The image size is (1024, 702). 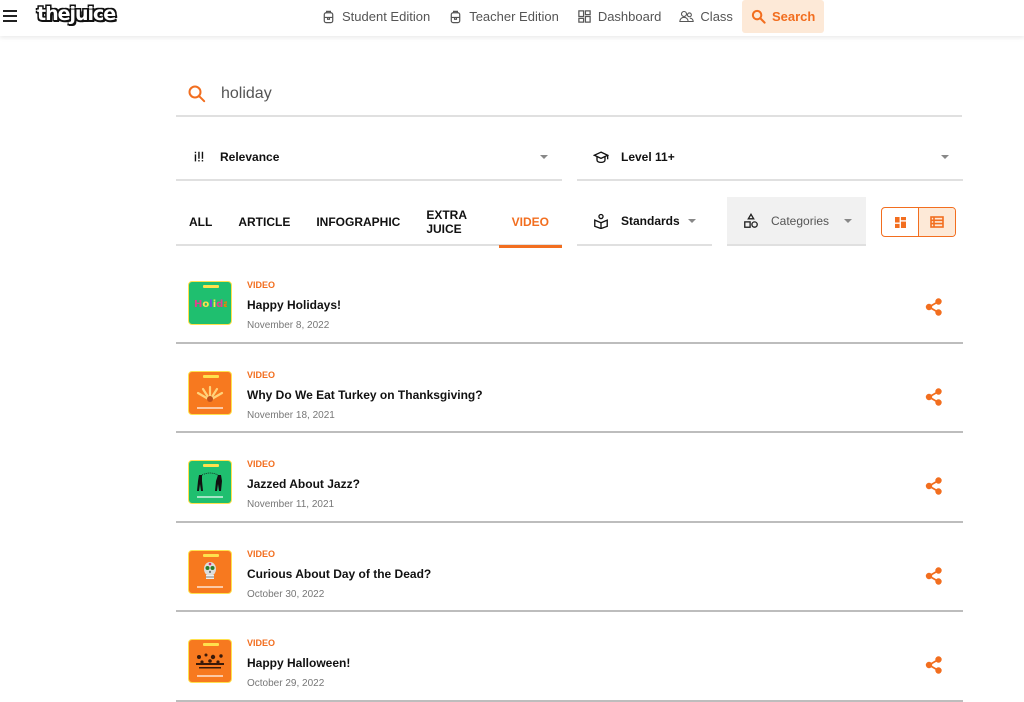 I want to click on nav-label: Class, so click(x=716, y=16).